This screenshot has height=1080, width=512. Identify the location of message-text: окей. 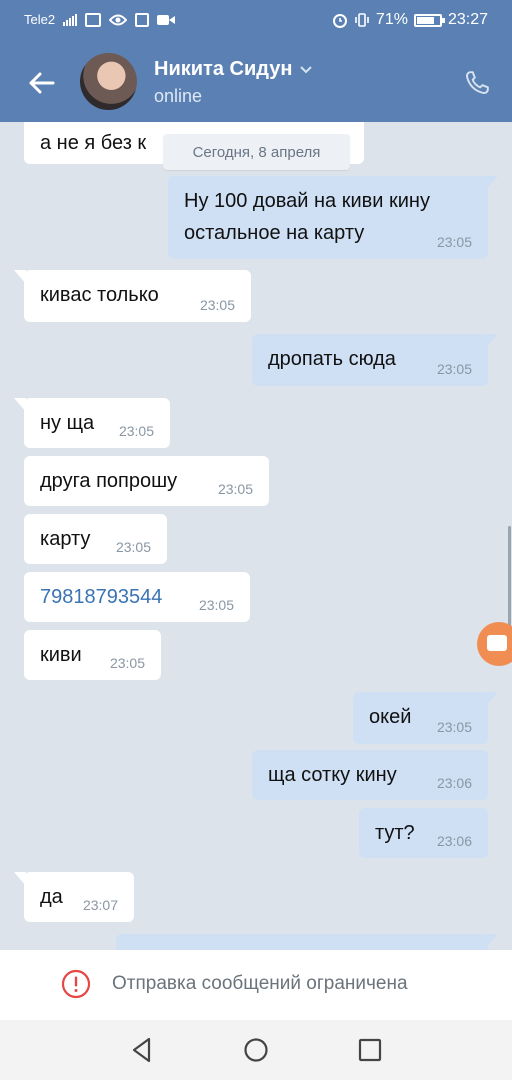
(390, 717).